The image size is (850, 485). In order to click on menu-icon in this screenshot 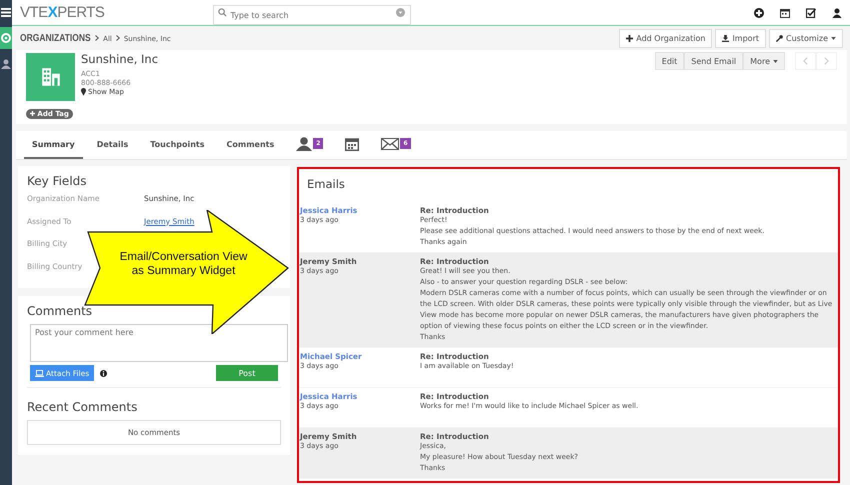, I will do `click(6, 12)`.